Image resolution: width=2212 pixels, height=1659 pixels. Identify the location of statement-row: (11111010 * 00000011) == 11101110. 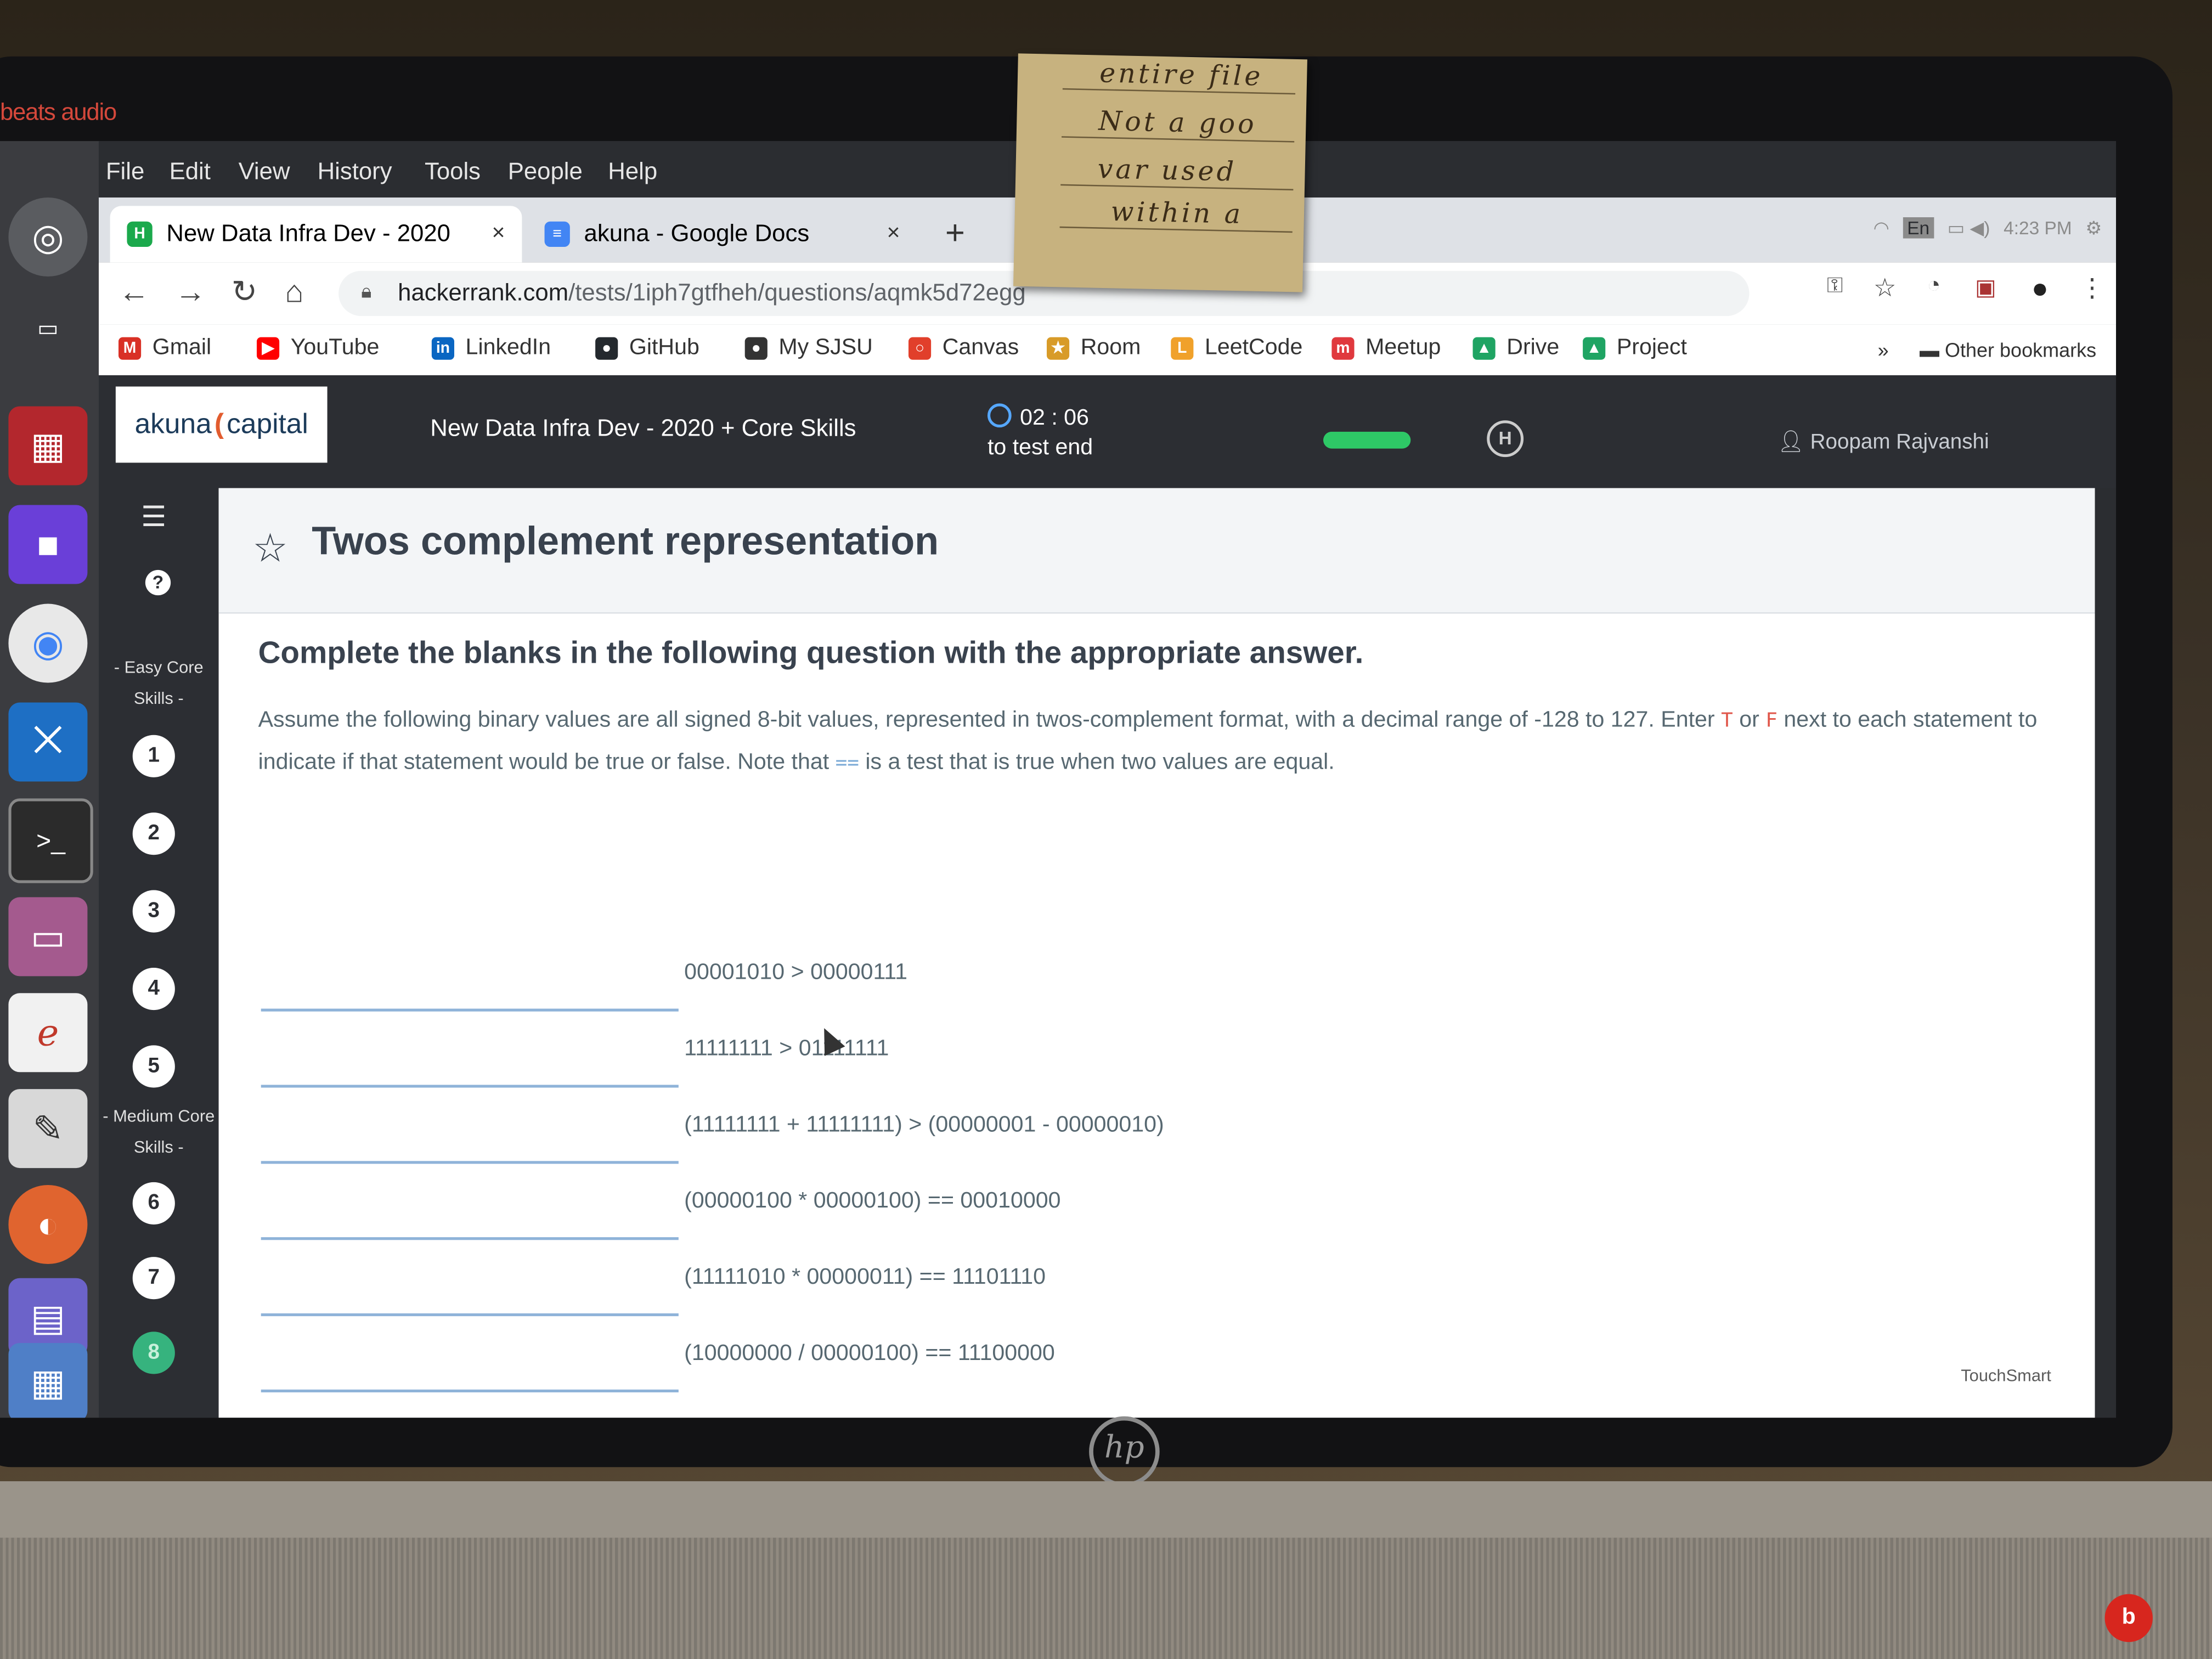
(896, 1304).